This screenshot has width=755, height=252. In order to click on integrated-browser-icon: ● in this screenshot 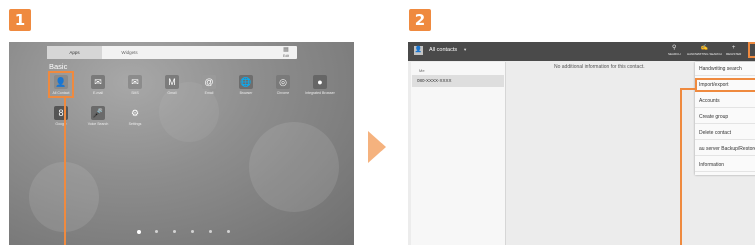, I will do `click(320, 82)`.